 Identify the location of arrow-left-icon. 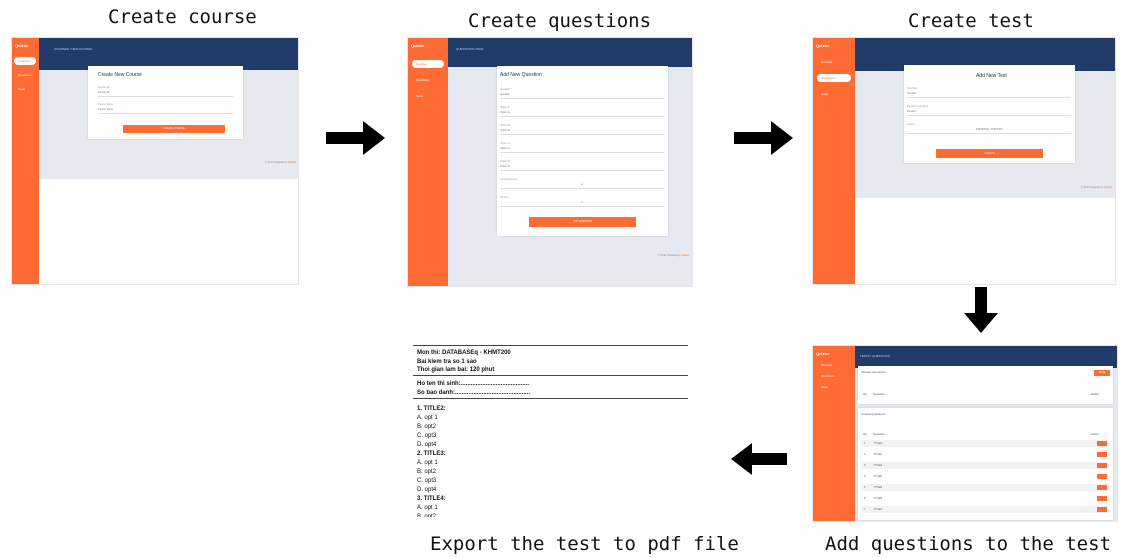
(759, 459).